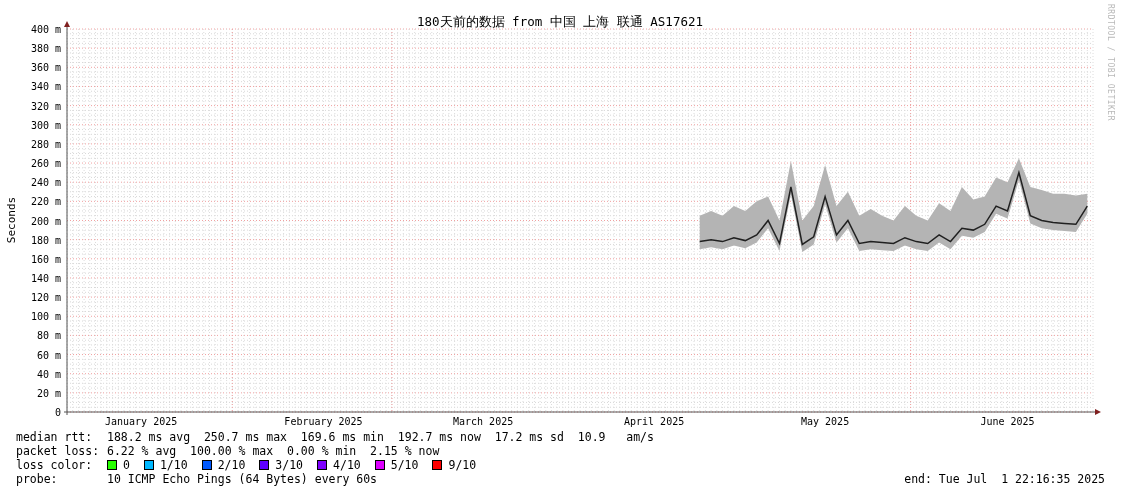 This screenshot has height=494, width=1121. Describe the element at coordinates (45, 49) in the screenshot. I see `y-tick-label: 380 m` at that location.